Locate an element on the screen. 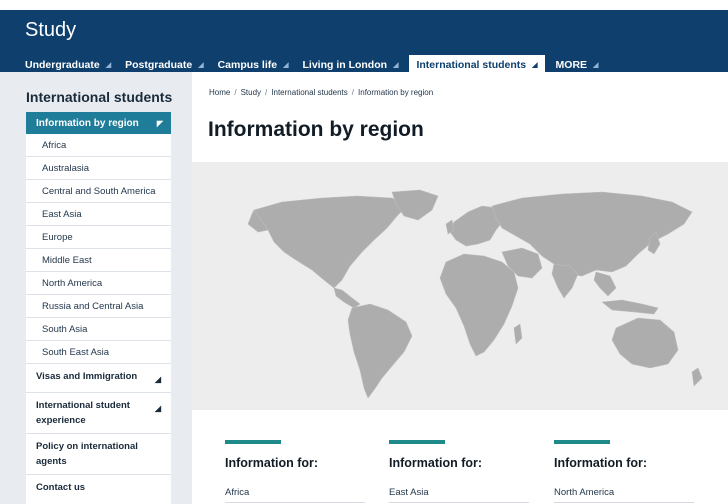  map-region-madagascar is located at coordinates (518, 334).